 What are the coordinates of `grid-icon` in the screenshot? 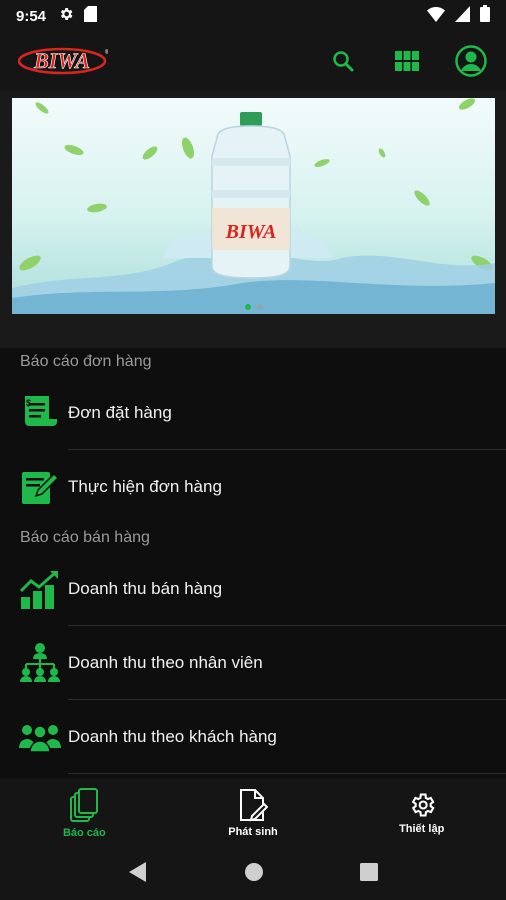 It's located at (407, 61).